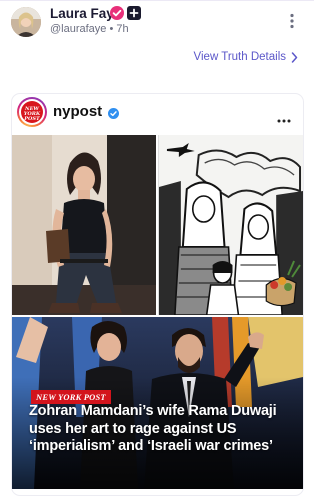  I want to click on more-horizontal-icon, so click(284, 116).